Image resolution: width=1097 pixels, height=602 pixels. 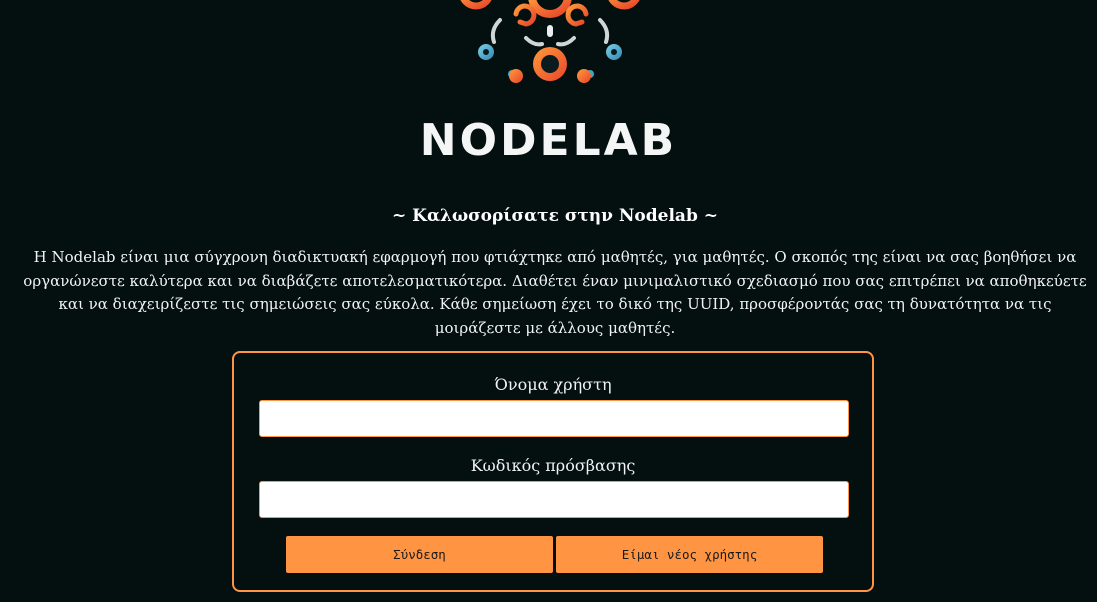 I want to click on username-input, so click(x=554, y=418).